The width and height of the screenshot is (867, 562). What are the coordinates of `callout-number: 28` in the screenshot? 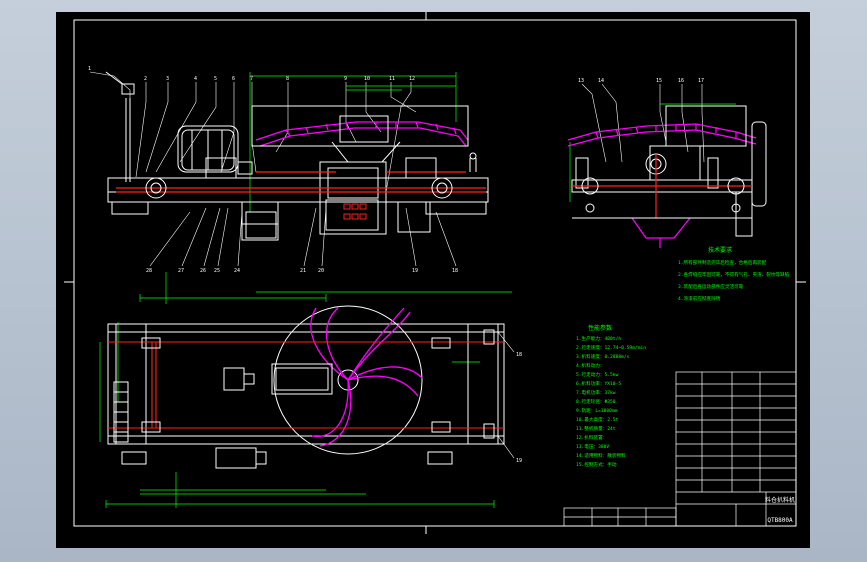 It's located at (149, 271).